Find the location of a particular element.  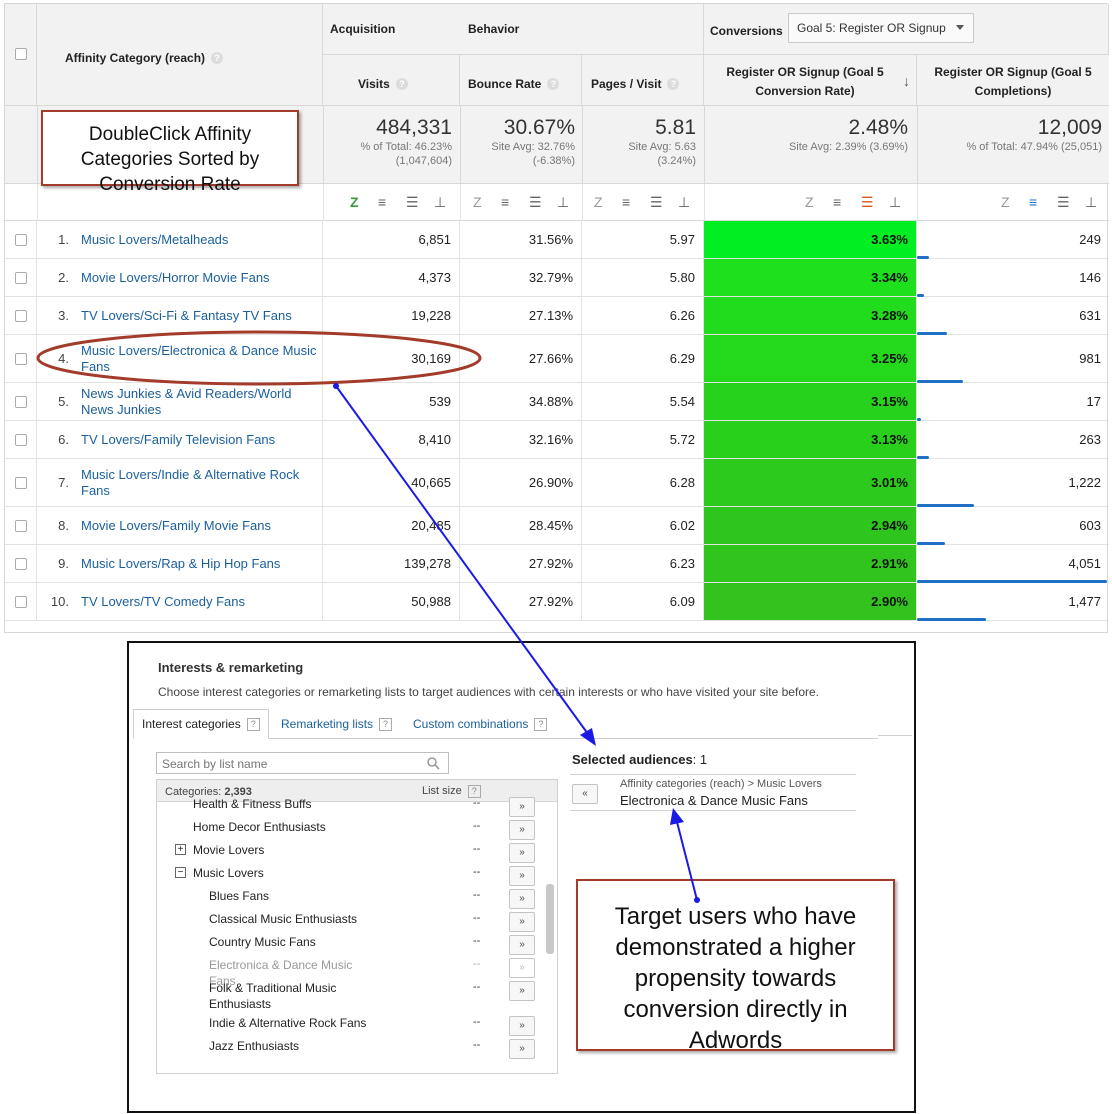

completions-cell: 249 is located at coordinates (1090, 239).